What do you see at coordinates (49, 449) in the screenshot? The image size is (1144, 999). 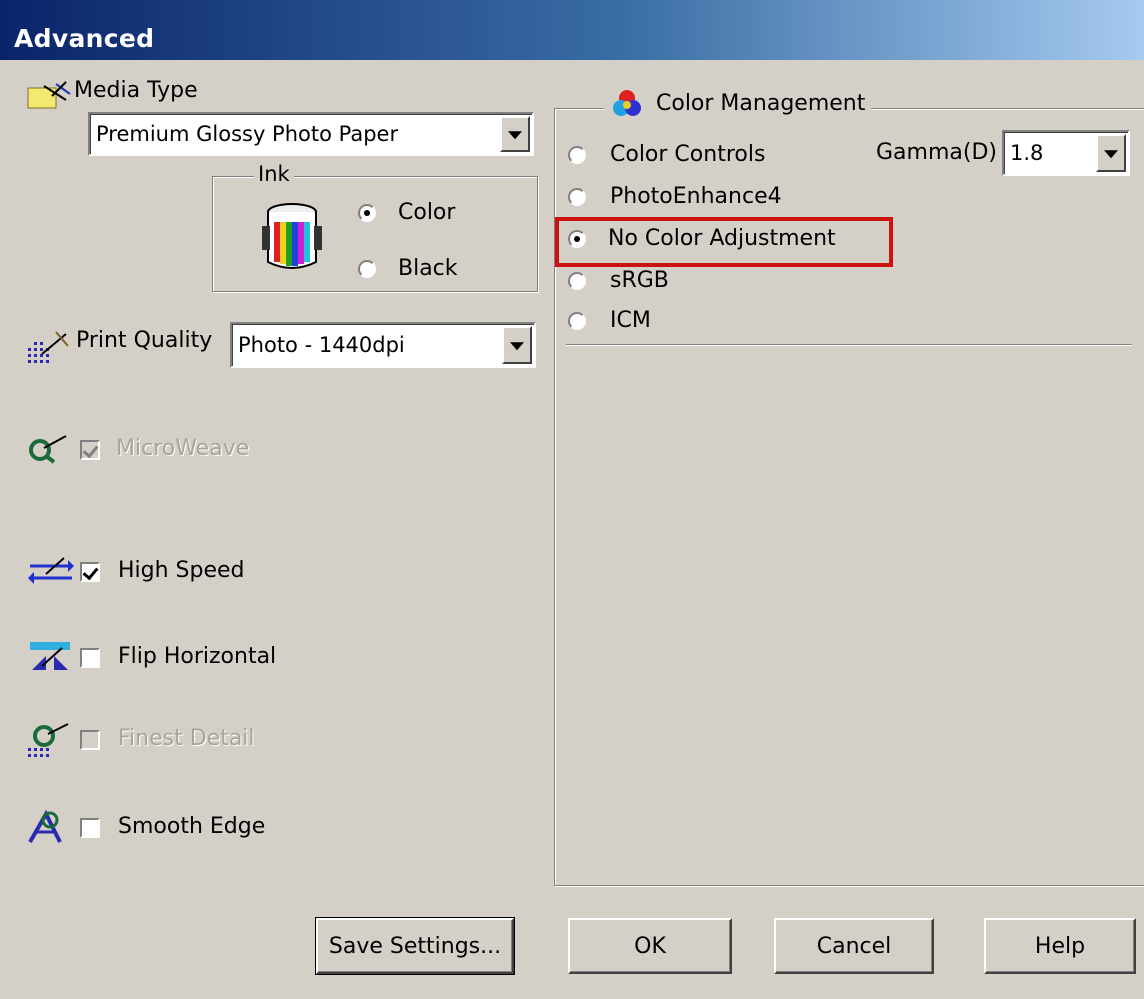 I see `microweave-icon` at bounding box center [49, 449].